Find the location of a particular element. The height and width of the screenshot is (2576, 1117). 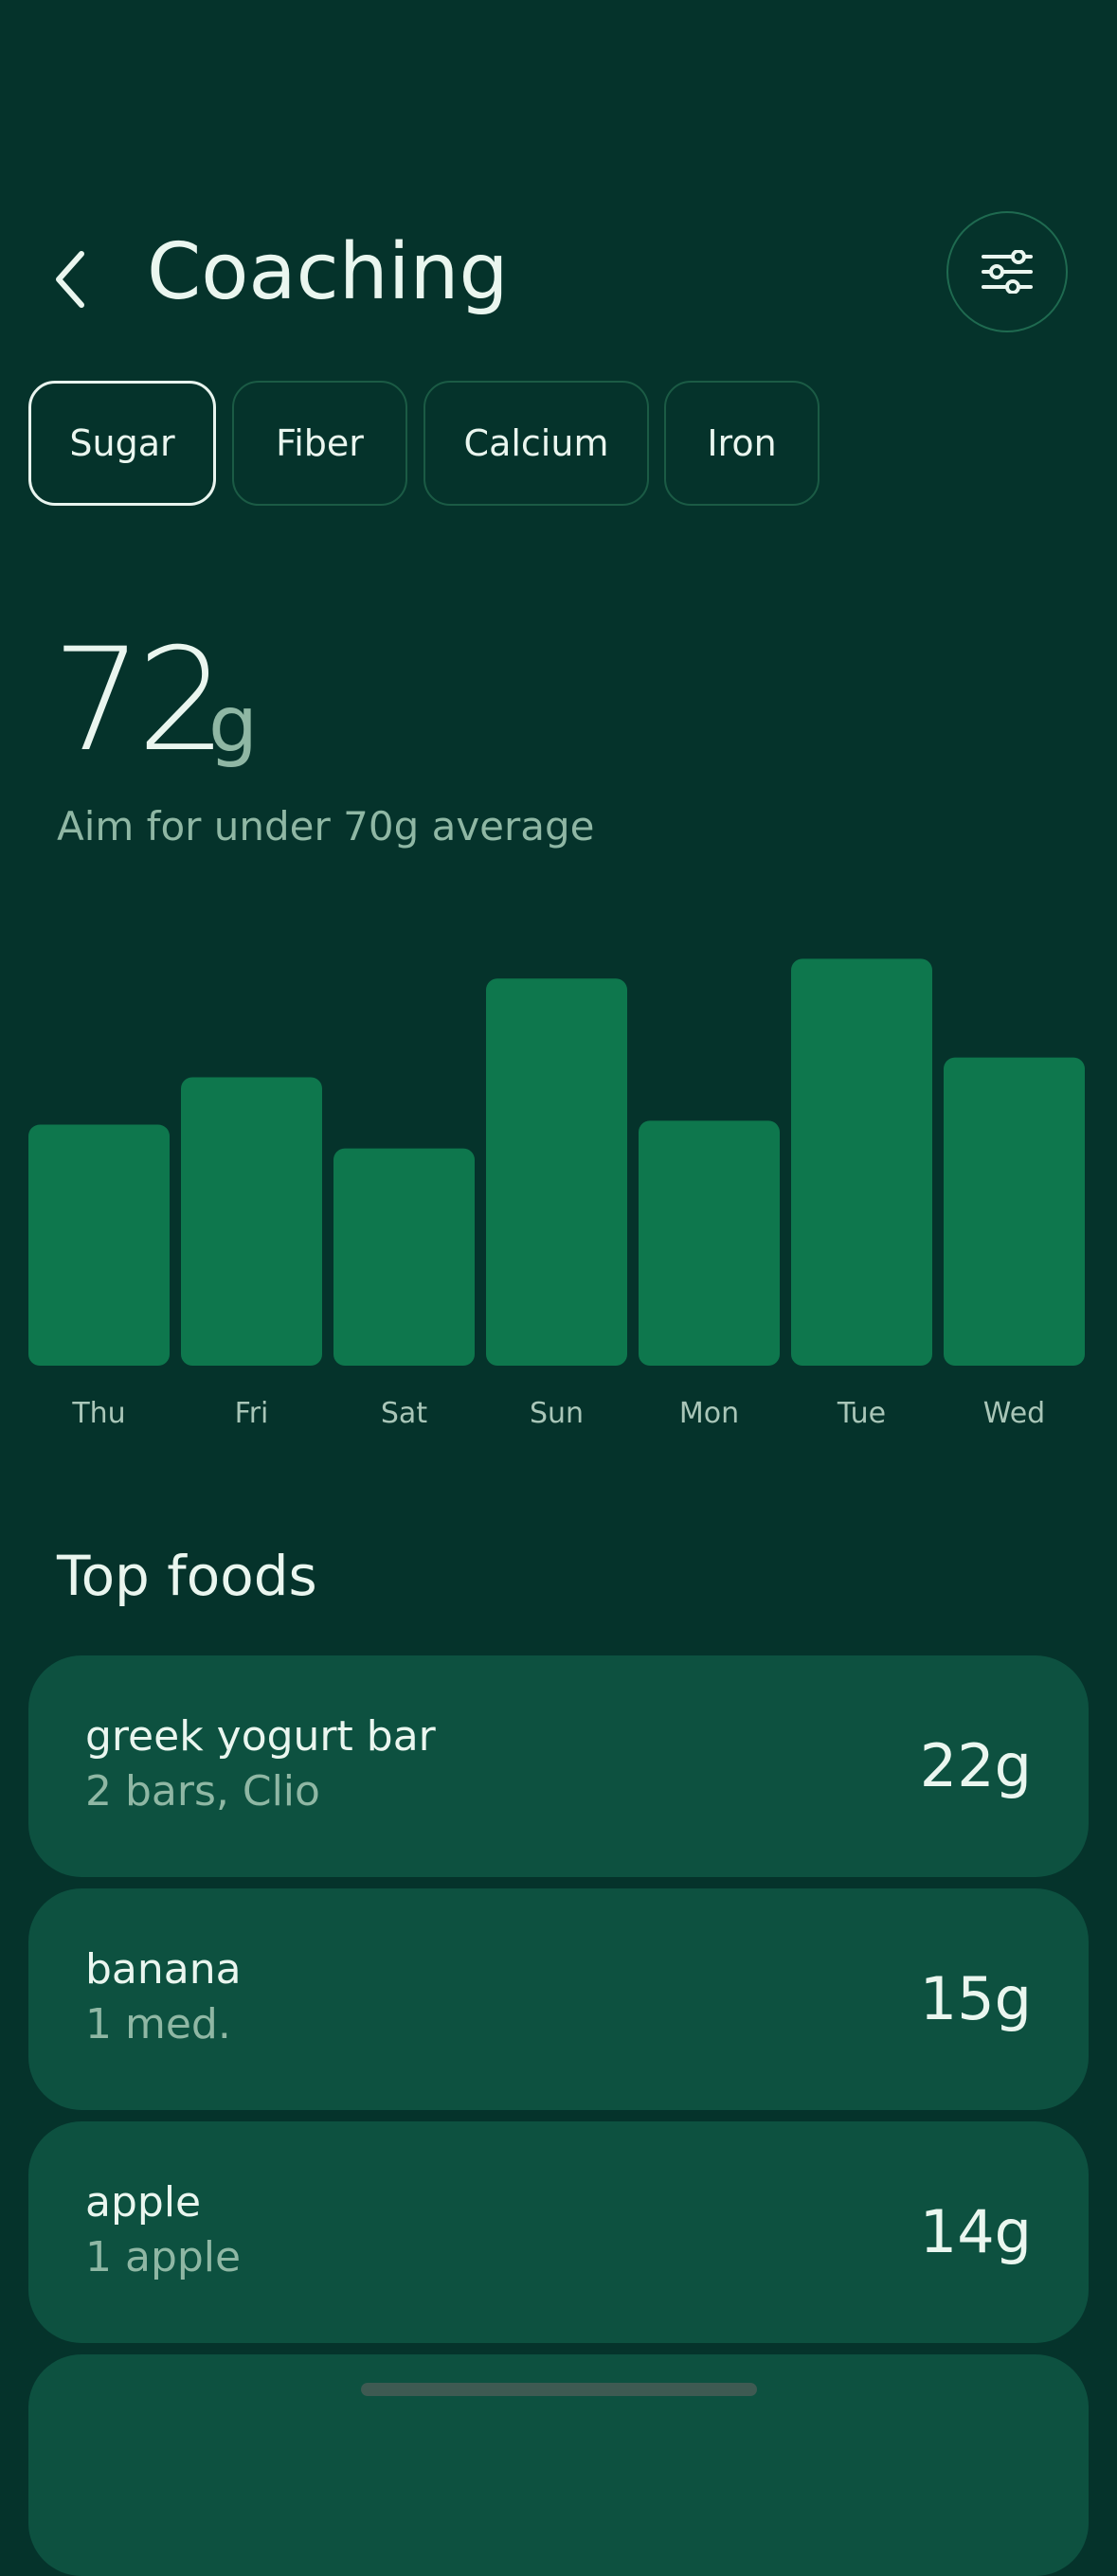

tab-fiber: Fiber is located at coordinates (319, 443).